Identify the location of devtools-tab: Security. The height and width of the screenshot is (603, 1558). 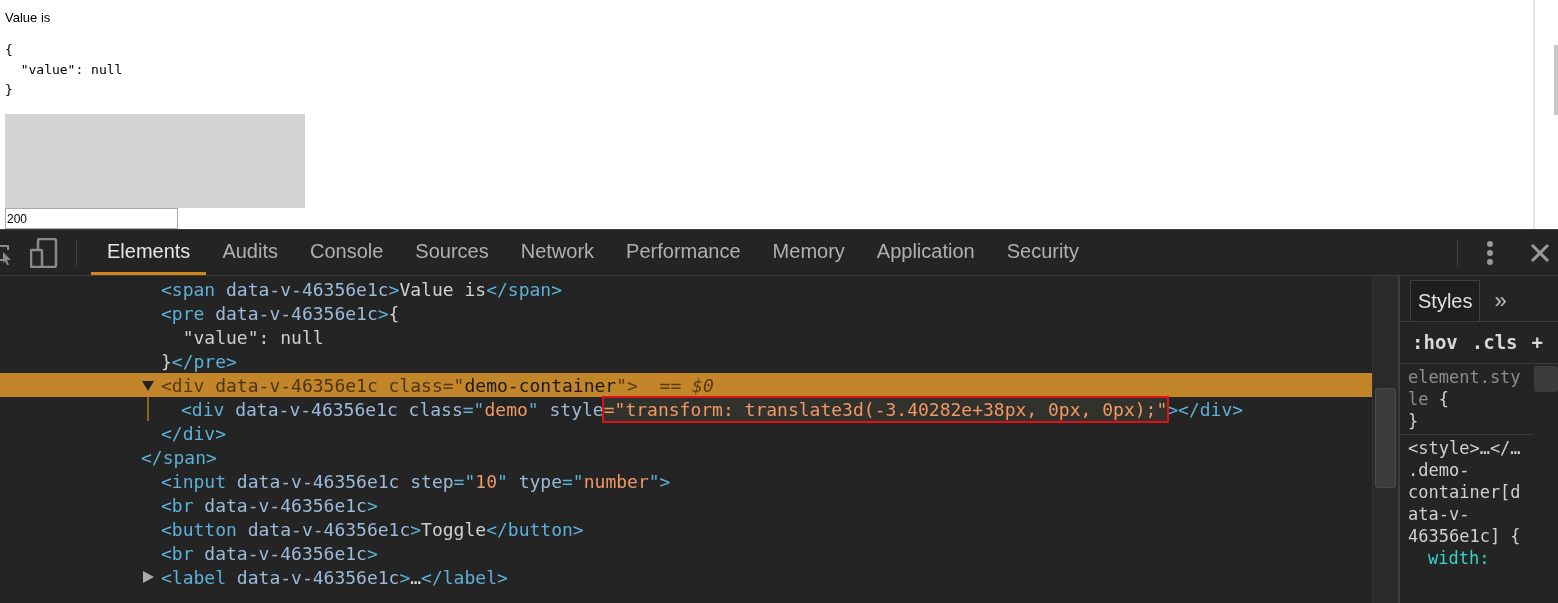
(1042, 252).